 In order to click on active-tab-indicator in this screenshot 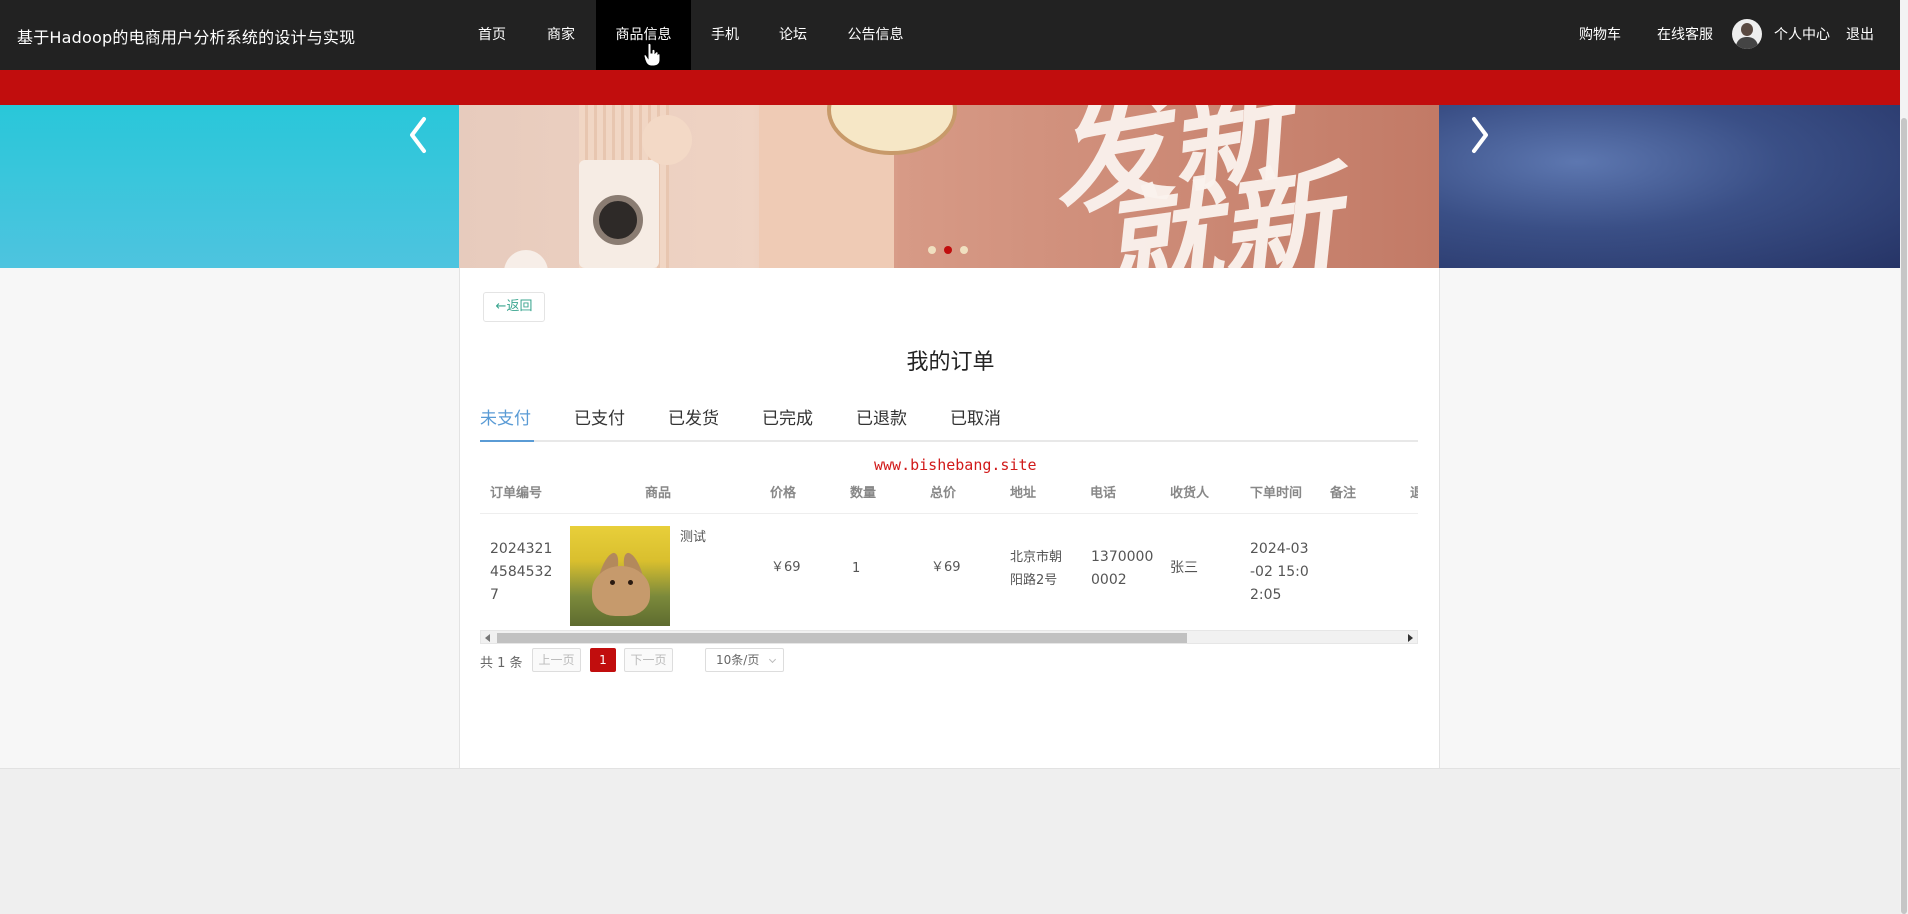, I will do `click(507, 441)`.